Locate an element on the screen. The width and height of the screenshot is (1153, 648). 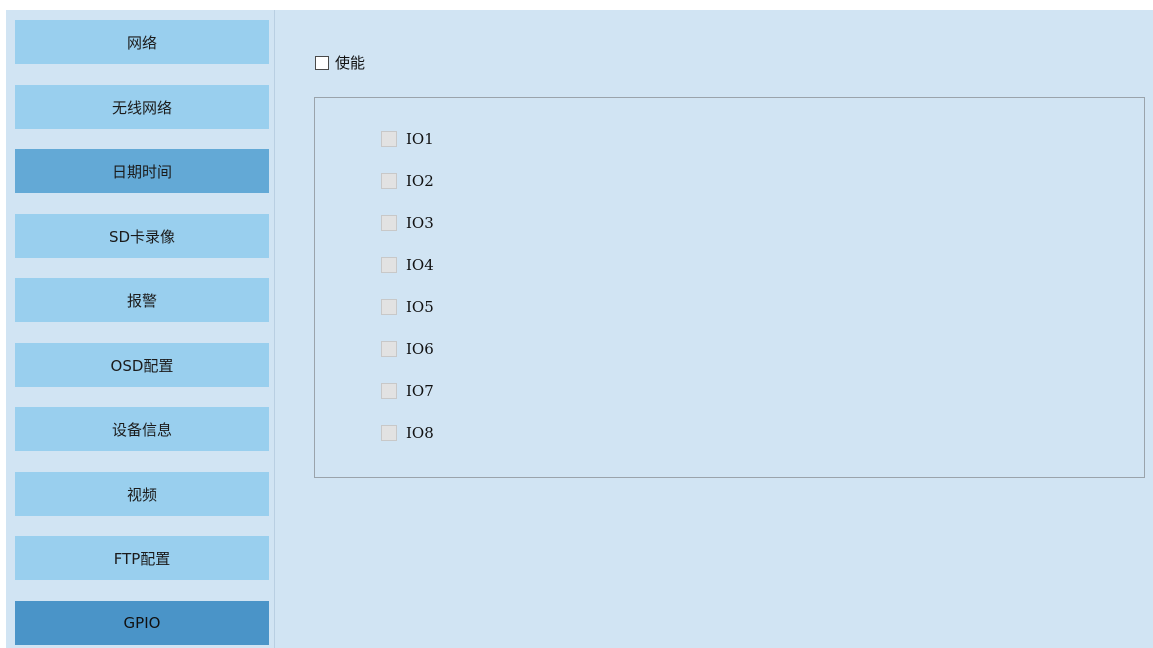
io-checkbox-row: IO6 is located at coordinates (407, 349).